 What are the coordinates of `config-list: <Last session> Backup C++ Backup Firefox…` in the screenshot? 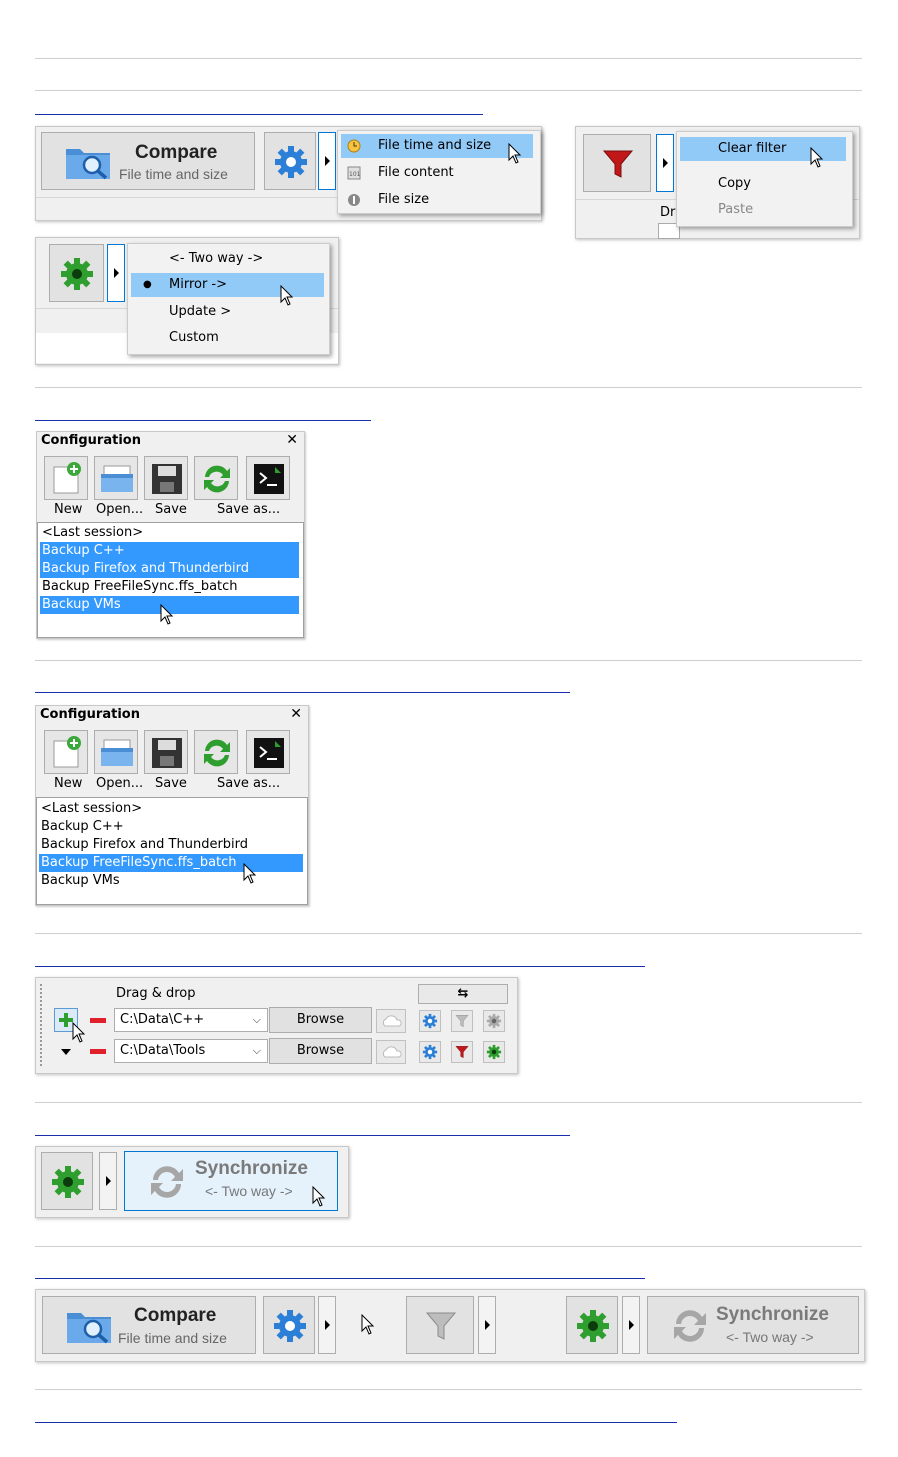 It's located at (172, 851).